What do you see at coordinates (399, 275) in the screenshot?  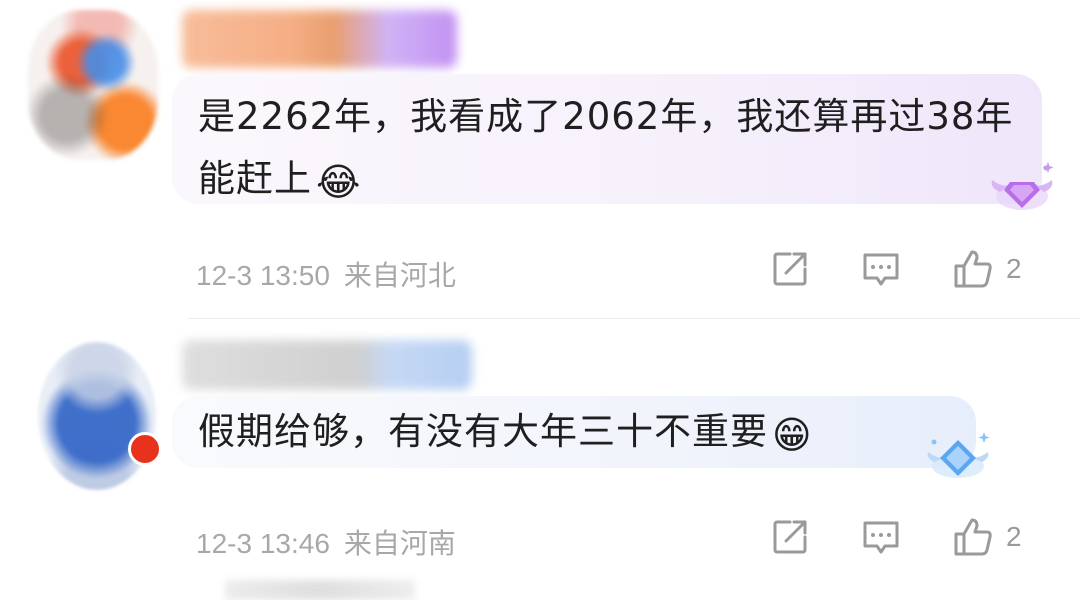 I see `comment-location: 来自河北` at bounding box center [399, 275].